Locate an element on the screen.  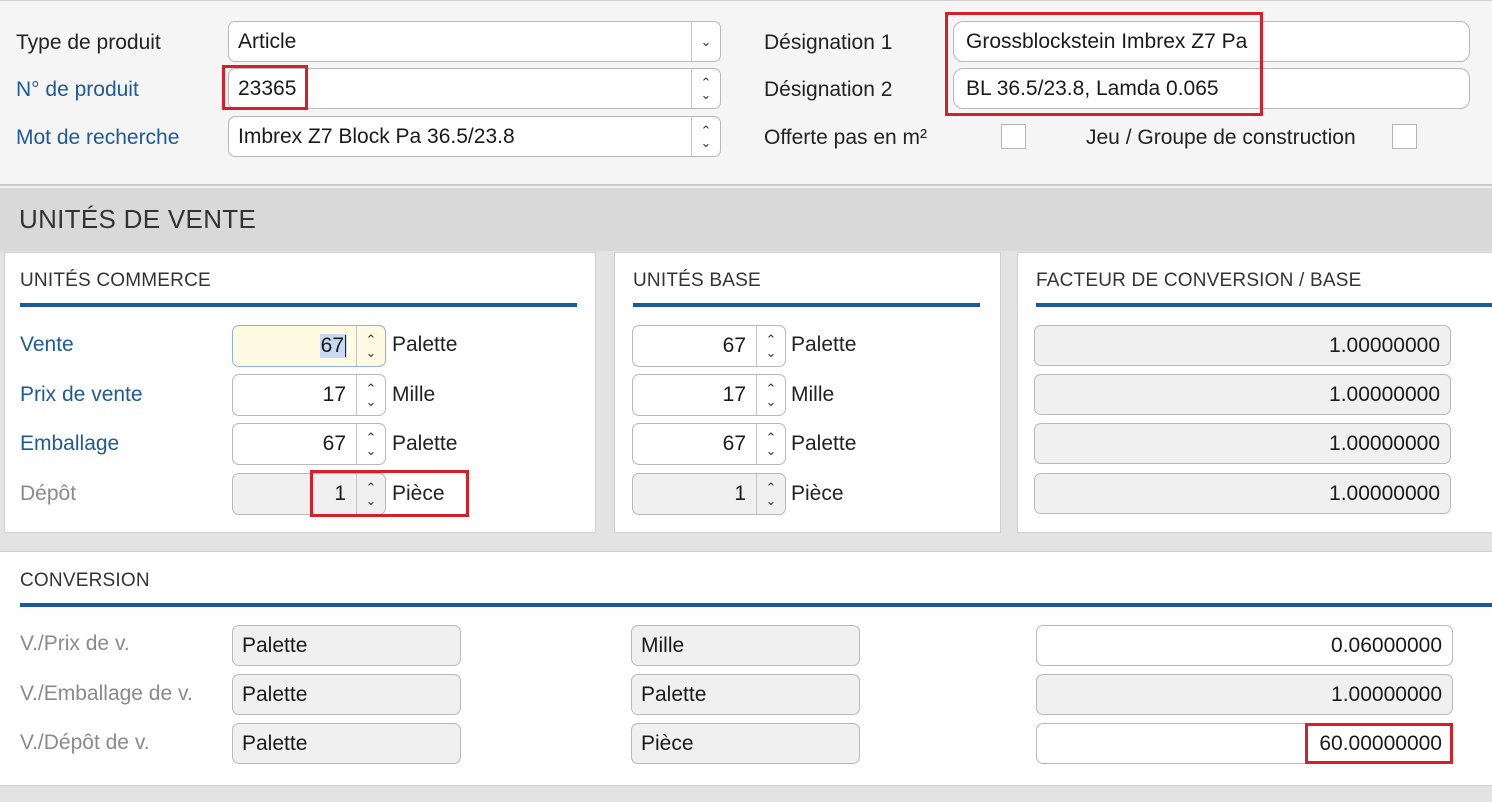
designation2-label: Désignation 2 is located at coordinates (828, 89).